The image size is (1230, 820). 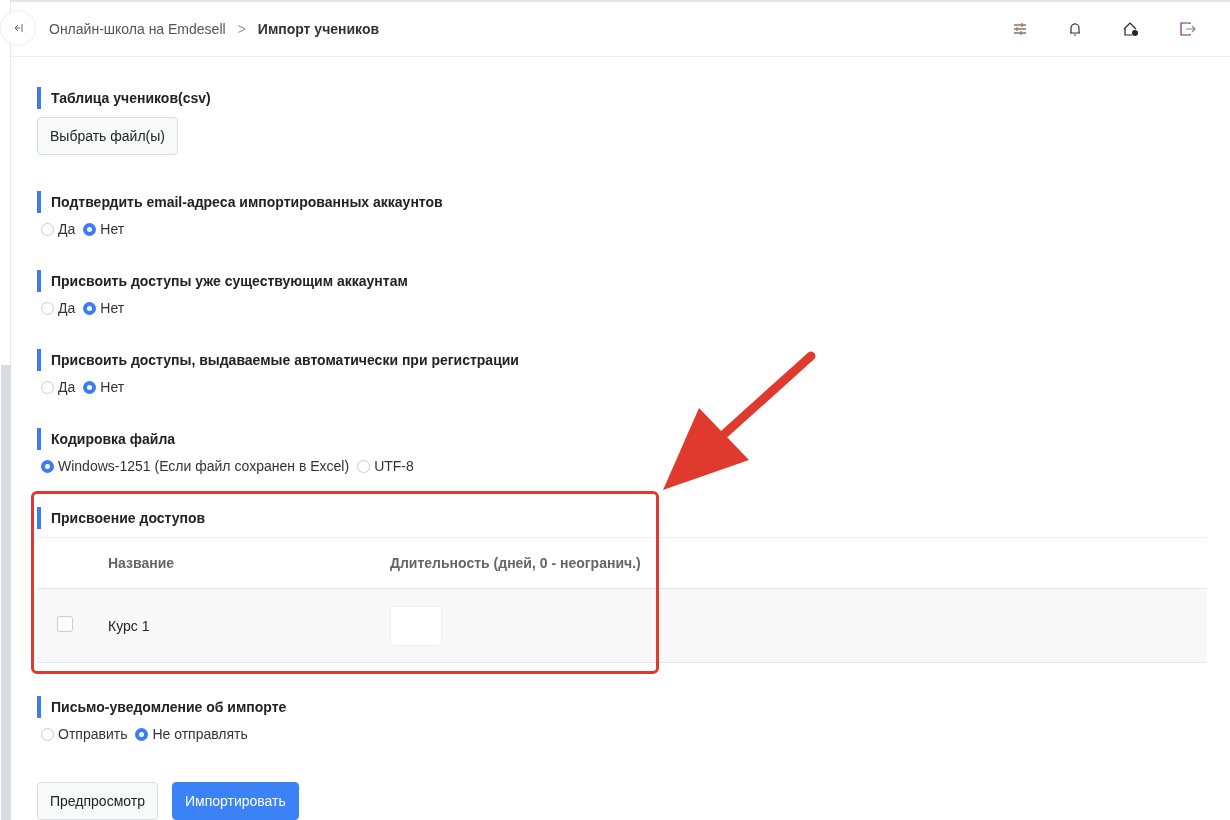 I want to click on breadcrumb-link: Импорт учеников, so click(x=318, y=29).